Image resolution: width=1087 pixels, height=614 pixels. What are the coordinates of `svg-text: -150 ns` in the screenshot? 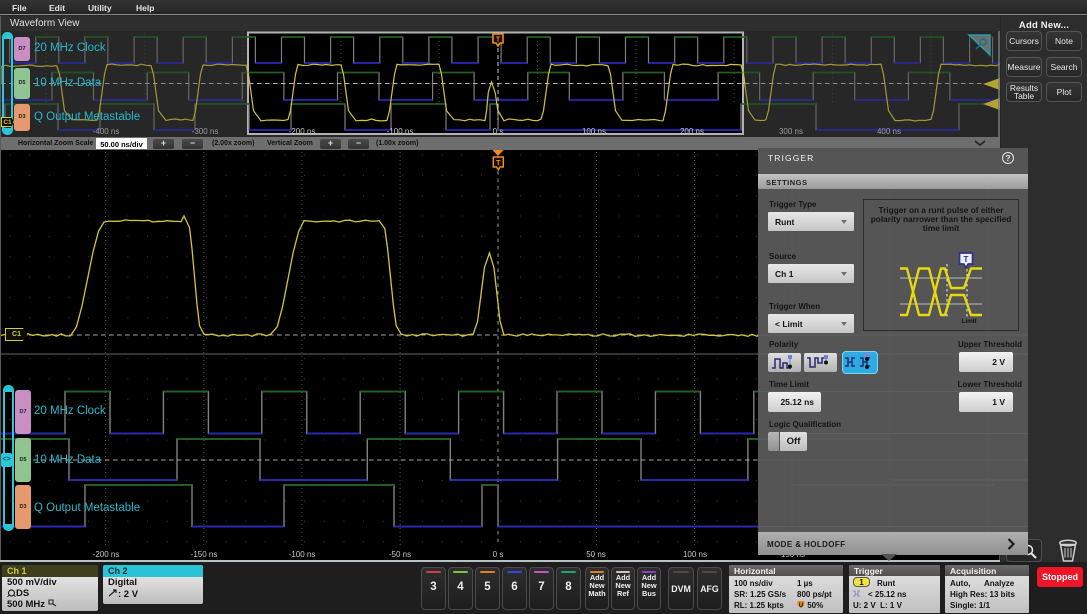 It's located at (204, 554).